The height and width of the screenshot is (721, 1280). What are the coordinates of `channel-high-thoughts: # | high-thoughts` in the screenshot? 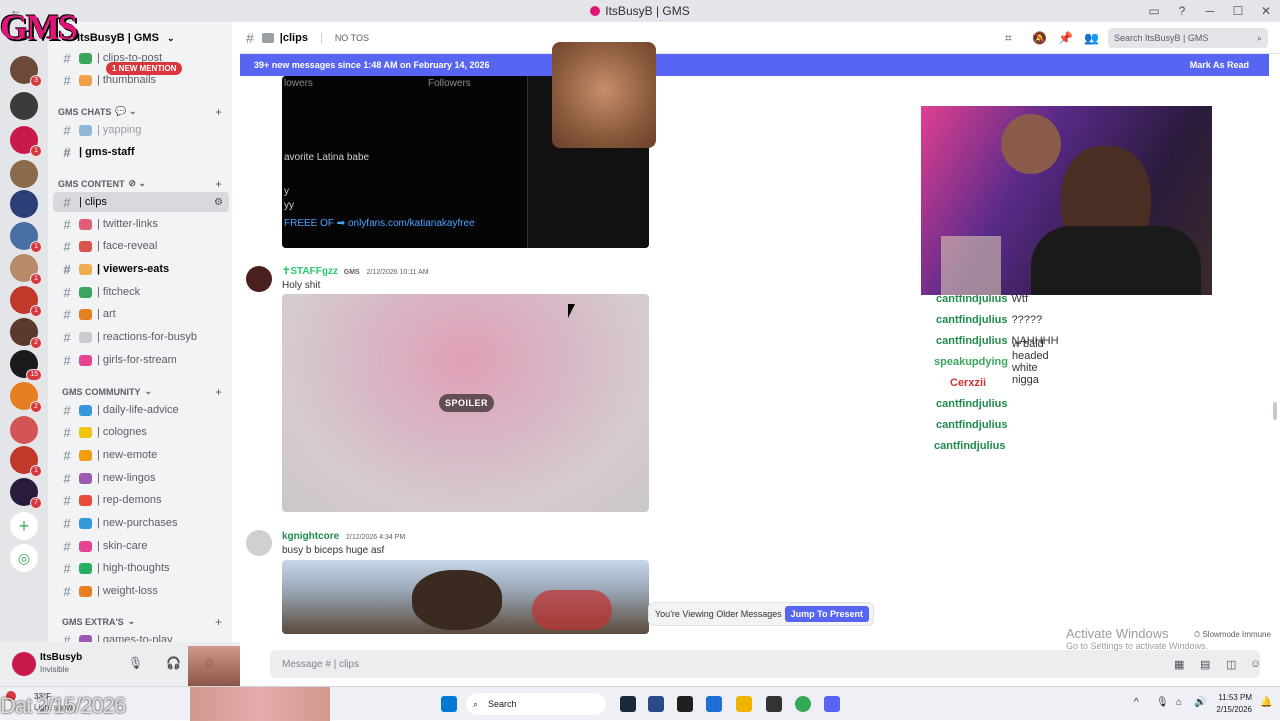 It's located at (141, 568).